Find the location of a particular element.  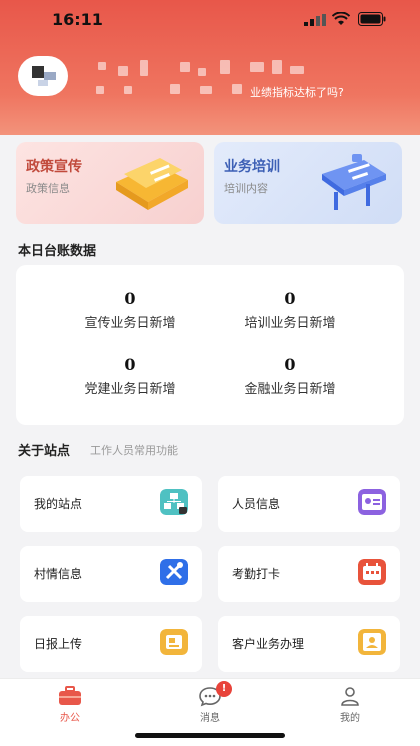

folder-illustration-icon is located at coordinates (152, 184).